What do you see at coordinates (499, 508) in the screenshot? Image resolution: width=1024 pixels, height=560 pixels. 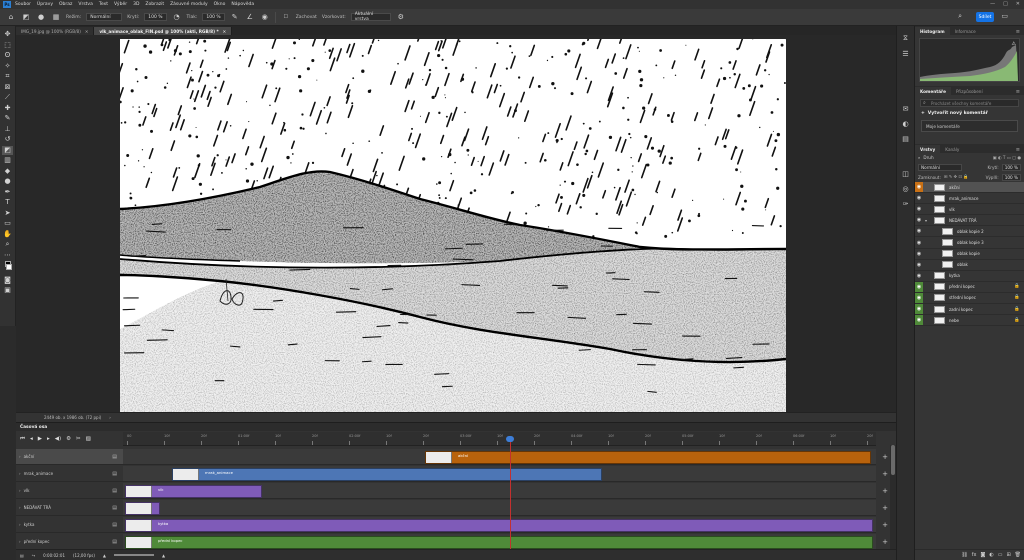 I see `track-lane` at bounding box center [499, 508].